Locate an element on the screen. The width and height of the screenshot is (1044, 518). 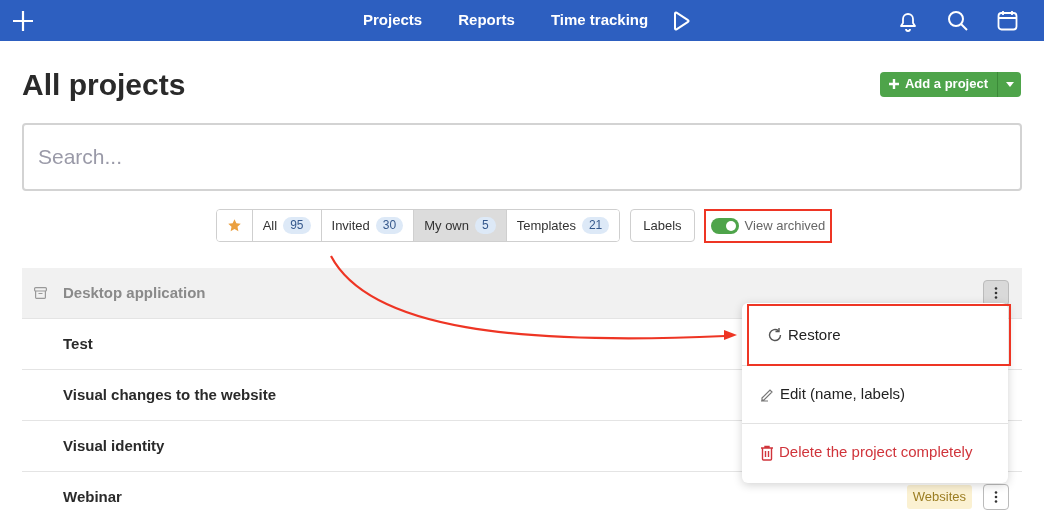
filter-tab: Templates 21 is located at coordinates (562, 225).